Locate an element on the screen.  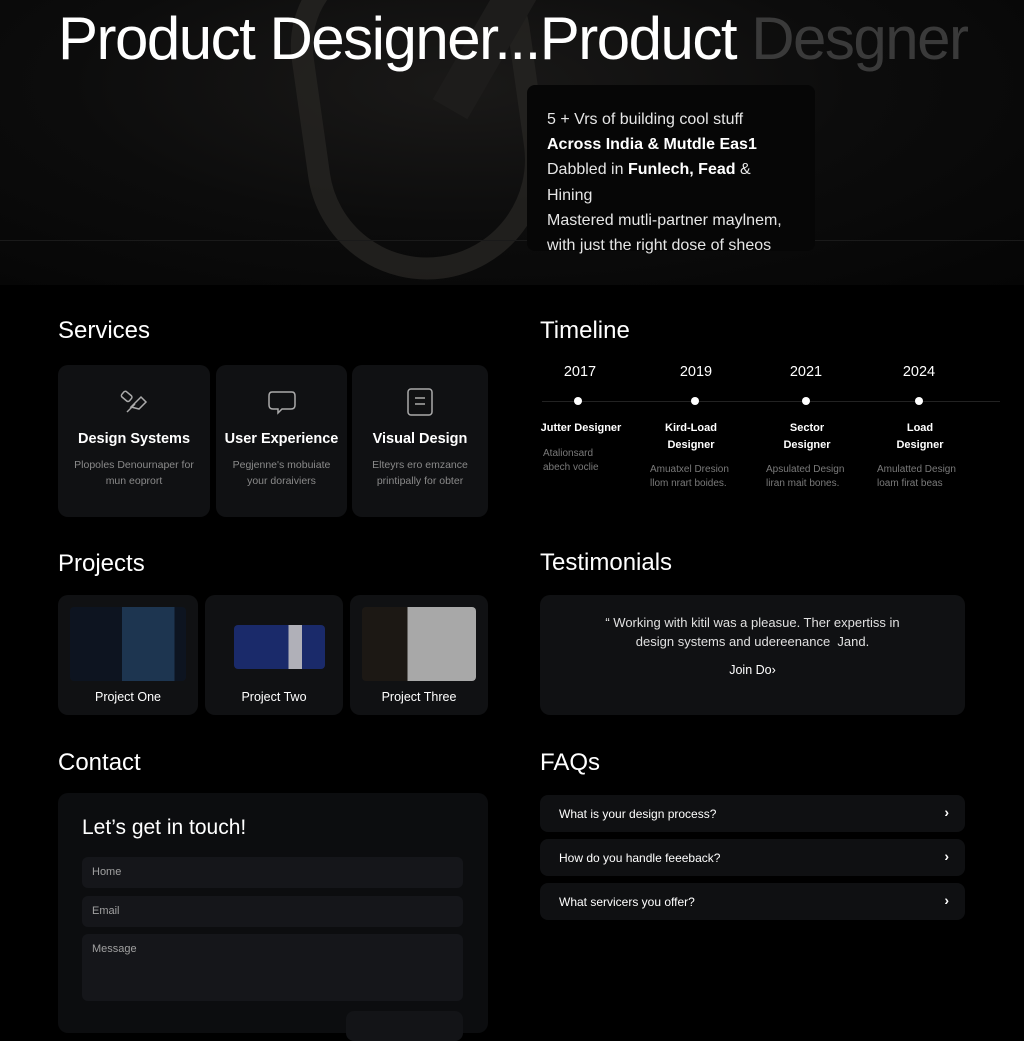
timeline-year: 2021 is located at coordinates (806, 372).